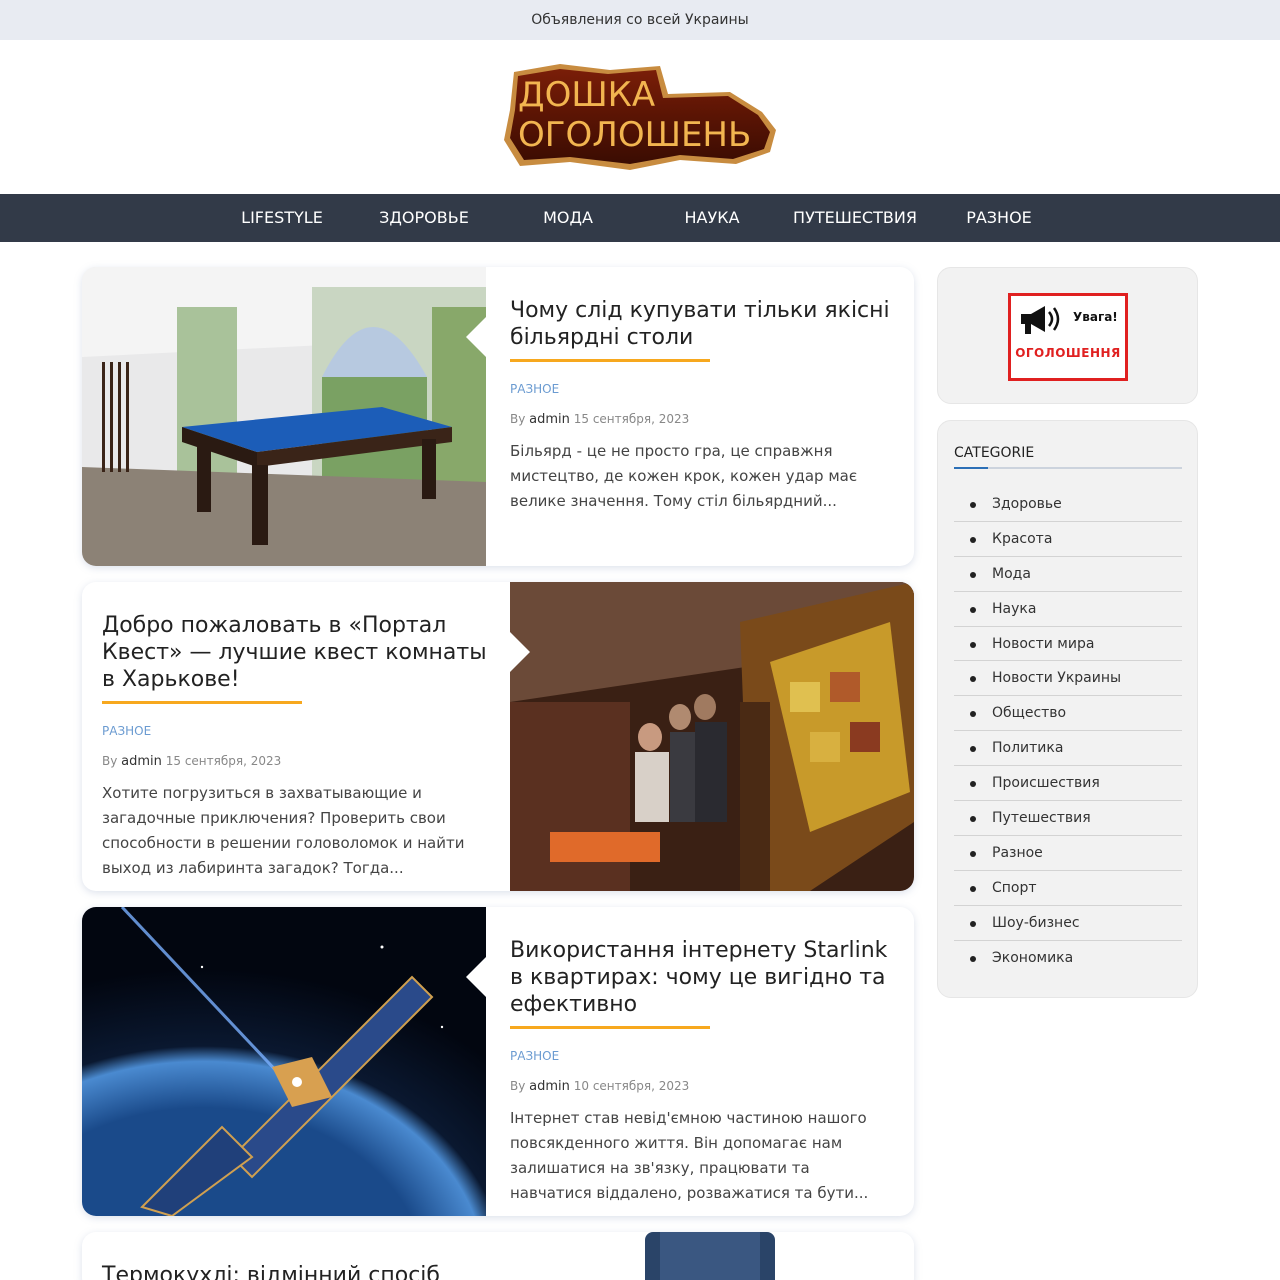  What do you see at coordinates (971, 468) in the screenshot?
I see `categories-title-accent` at bounding box center [971, 468].